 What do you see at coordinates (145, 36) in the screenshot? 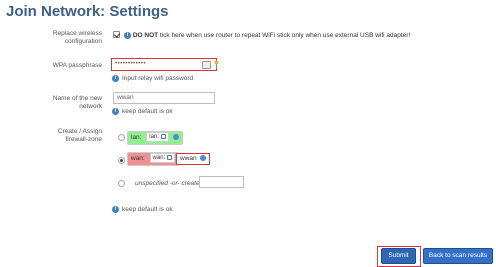
I see `replace-config-note-bold: DO NOT` at bounding box center [145, 36].